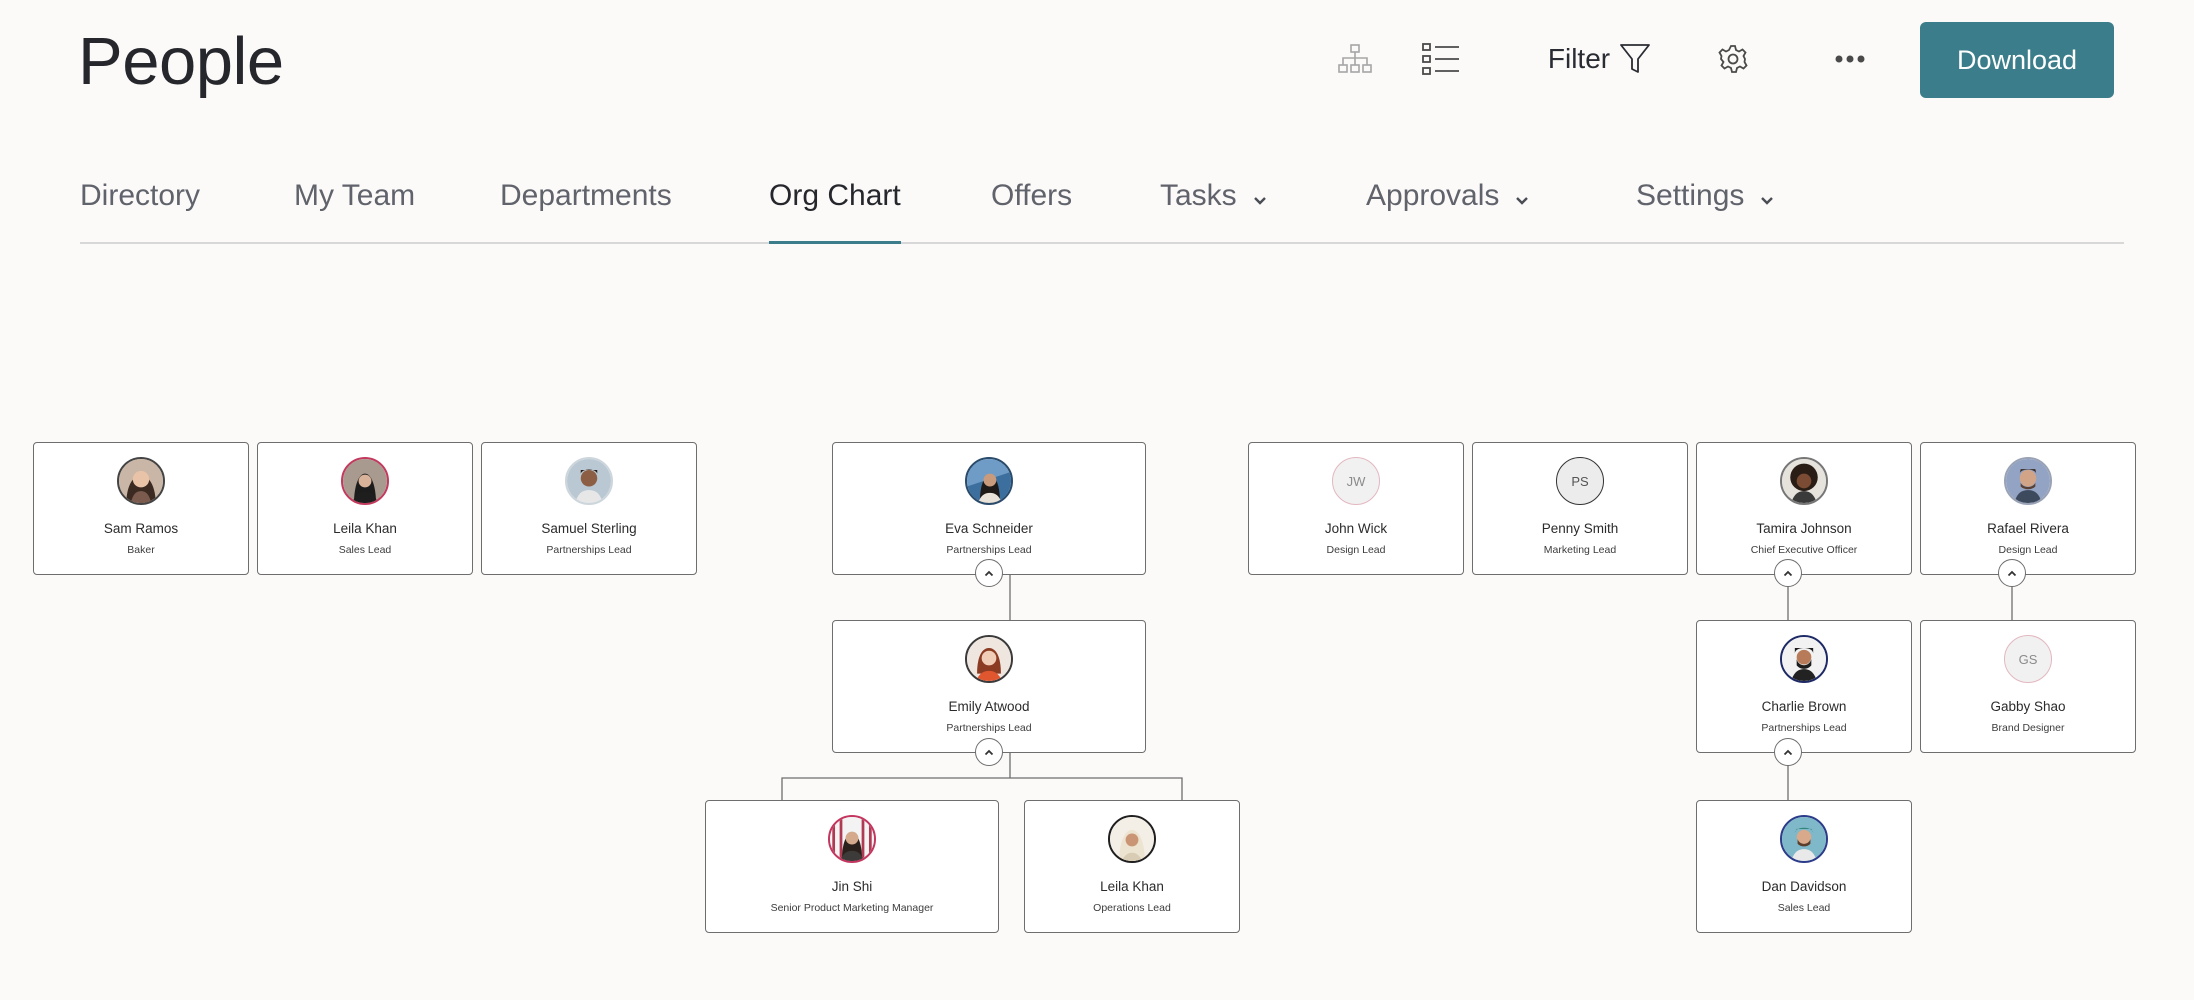  What do you see at coordinates (1132, 908) in the screenshot?
I see `person-role: Operations Lead` at bounding box center [1132, 908].